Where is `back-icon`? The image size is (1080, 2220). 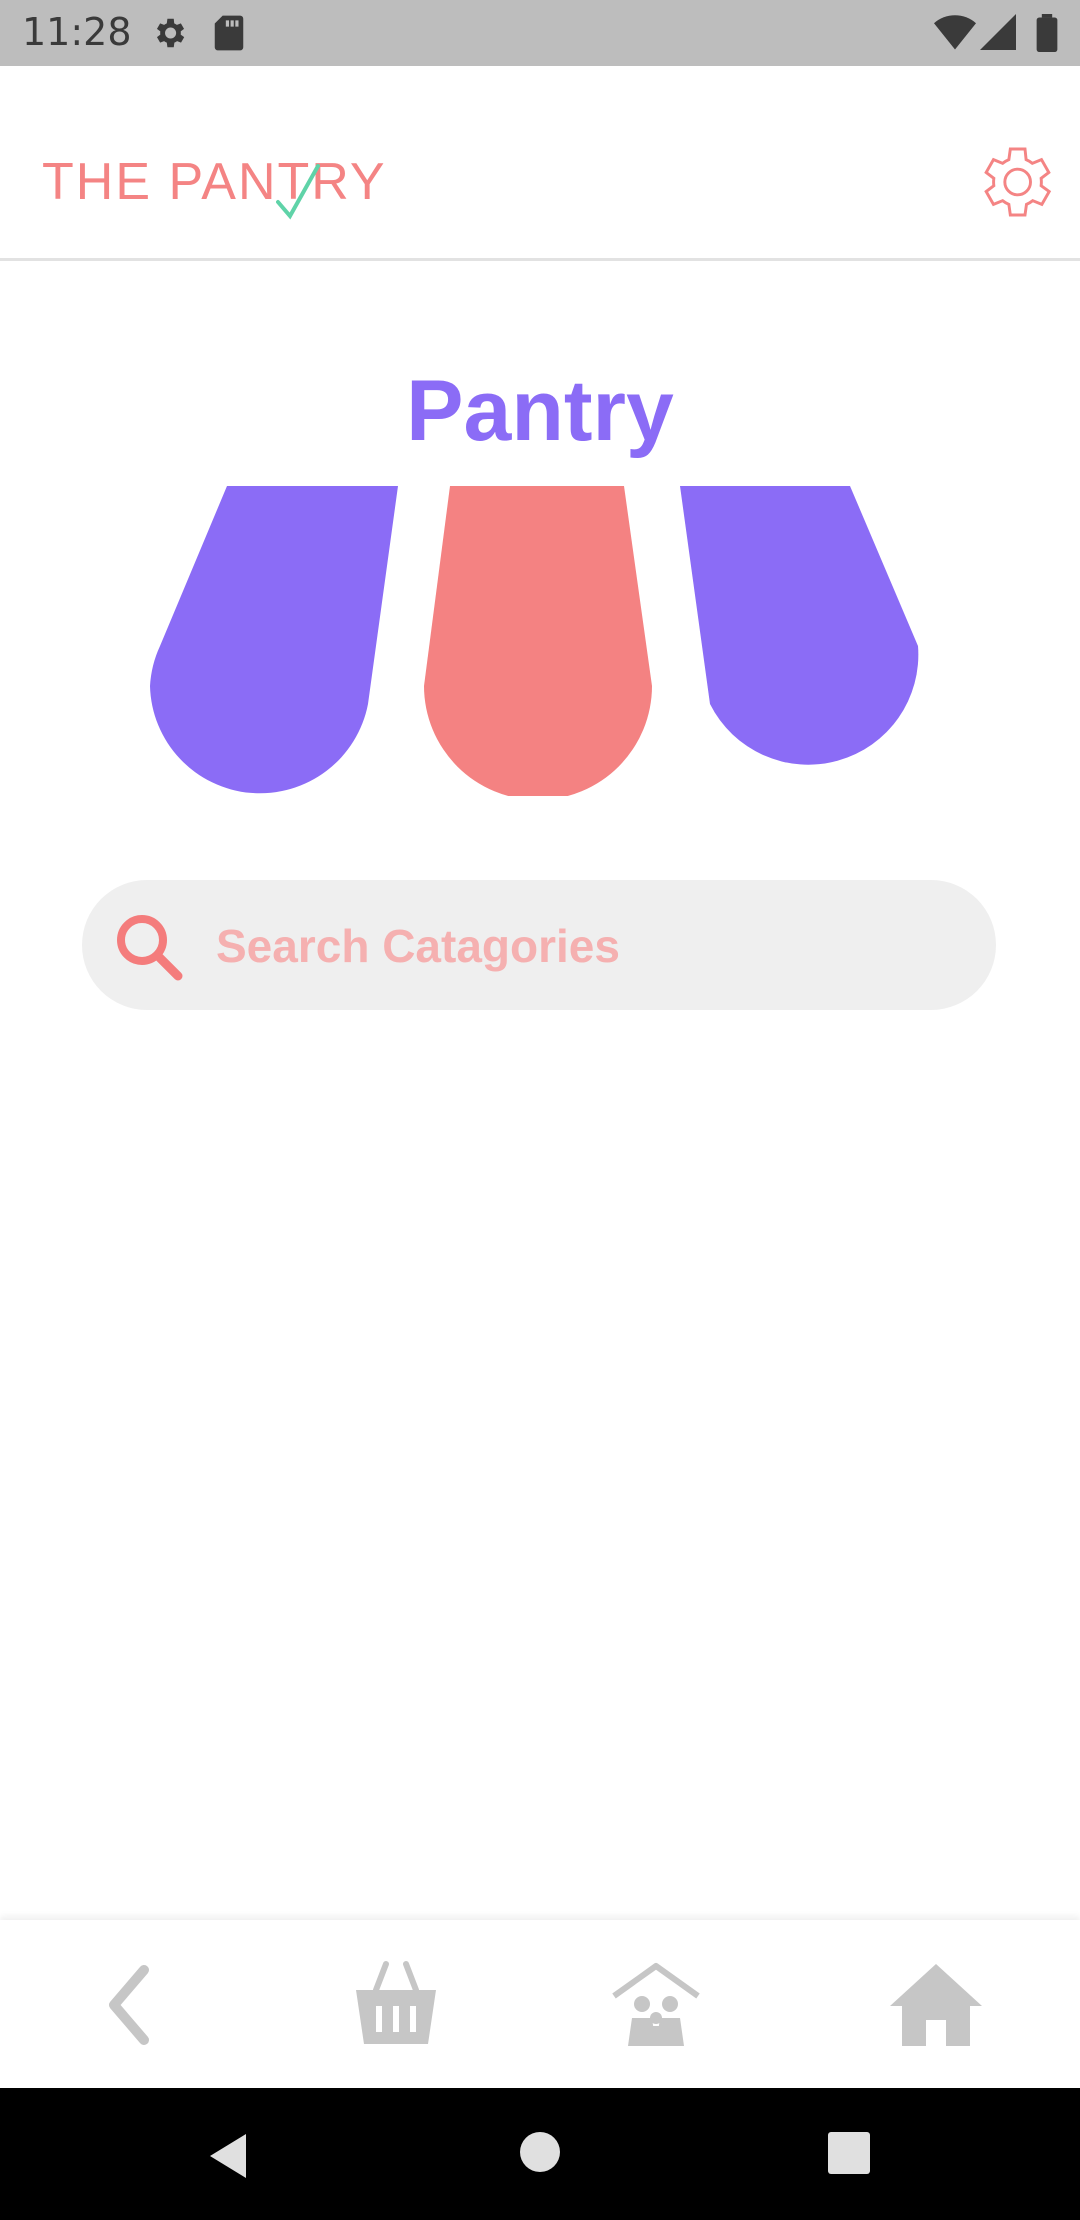 back-icon is located at coordinates (126, 2009).